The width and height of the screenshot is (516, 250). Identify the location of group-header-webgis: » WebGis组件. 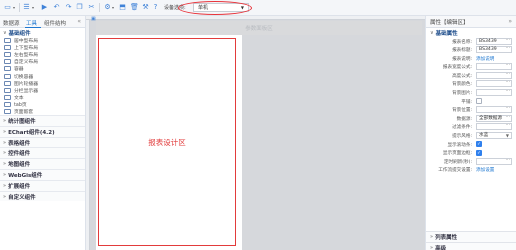
(42, 174).